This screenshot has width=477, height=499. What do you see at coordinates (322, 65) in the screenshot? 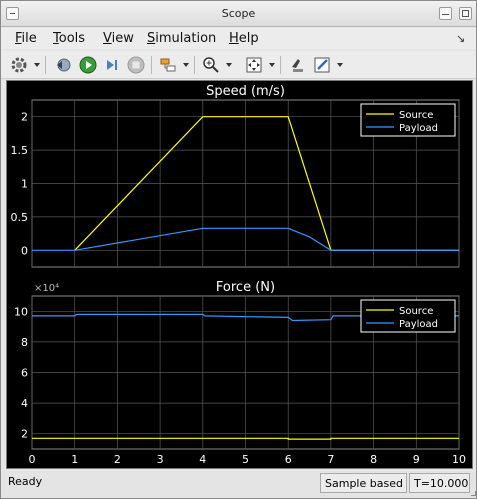
I see `edit-properties-icon` at bounding box center [322, 65].